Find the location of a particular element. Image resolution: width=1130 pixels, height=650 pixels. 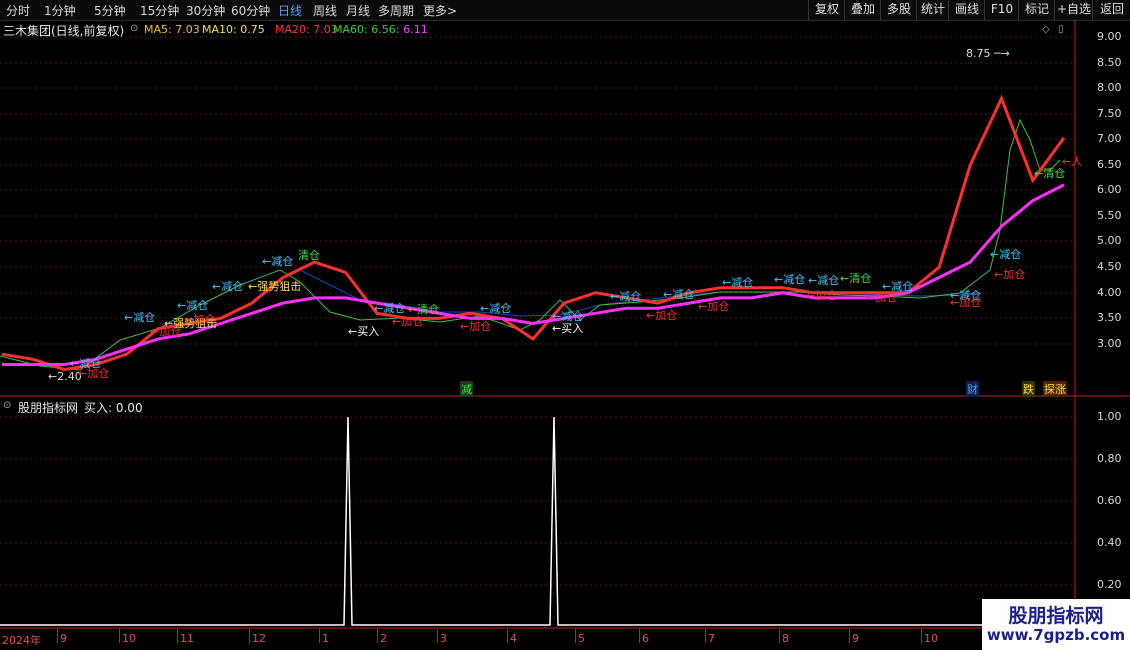

window-icon: ▯ is located at coordinates (1061, 29).